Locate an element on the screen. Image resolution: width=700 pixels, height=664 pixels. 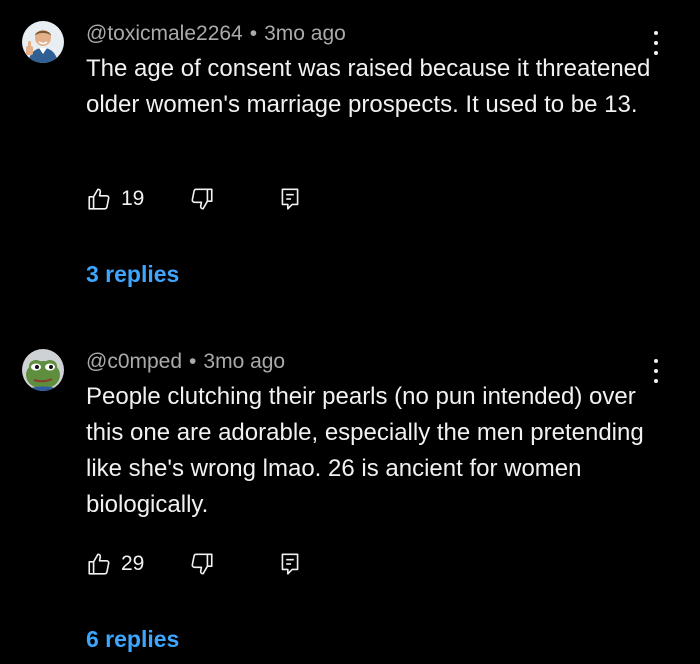
dislike-button is located at coordinates (202, 564).